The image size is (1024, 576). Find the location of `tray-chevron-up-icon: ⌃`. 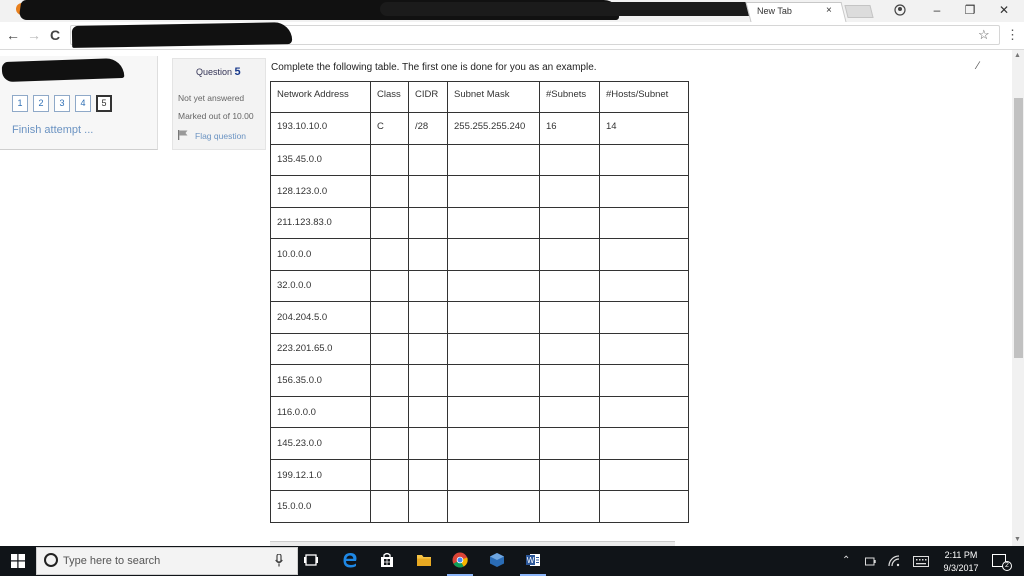

tray-chevron-up-icon: ⌃ is located at coordinates (846, 560).